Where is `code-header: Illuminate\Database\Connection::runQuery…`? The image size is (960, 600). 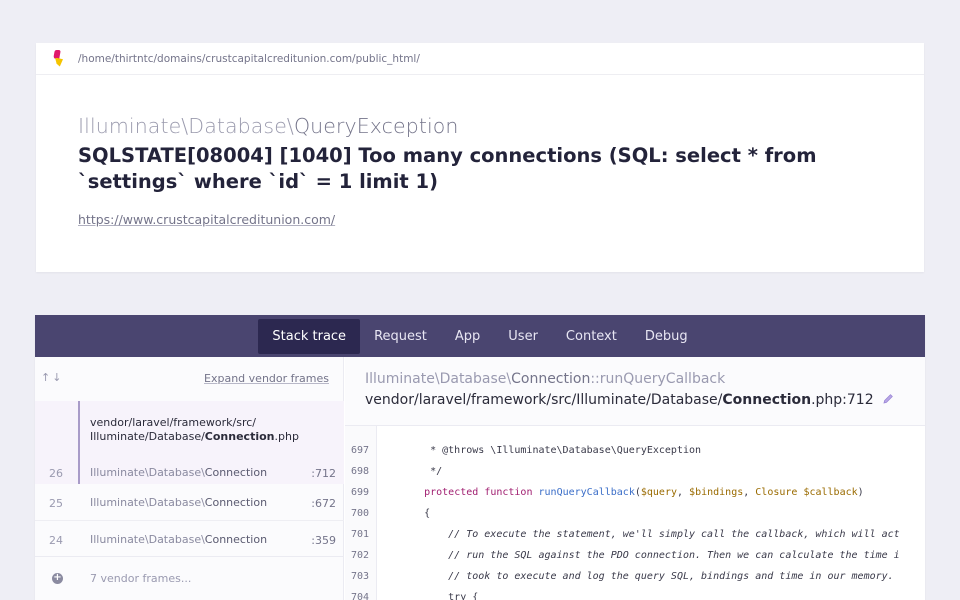
code-header: Illuminate\Database\Connection::runQuery… is located at coordinates (635, 391).